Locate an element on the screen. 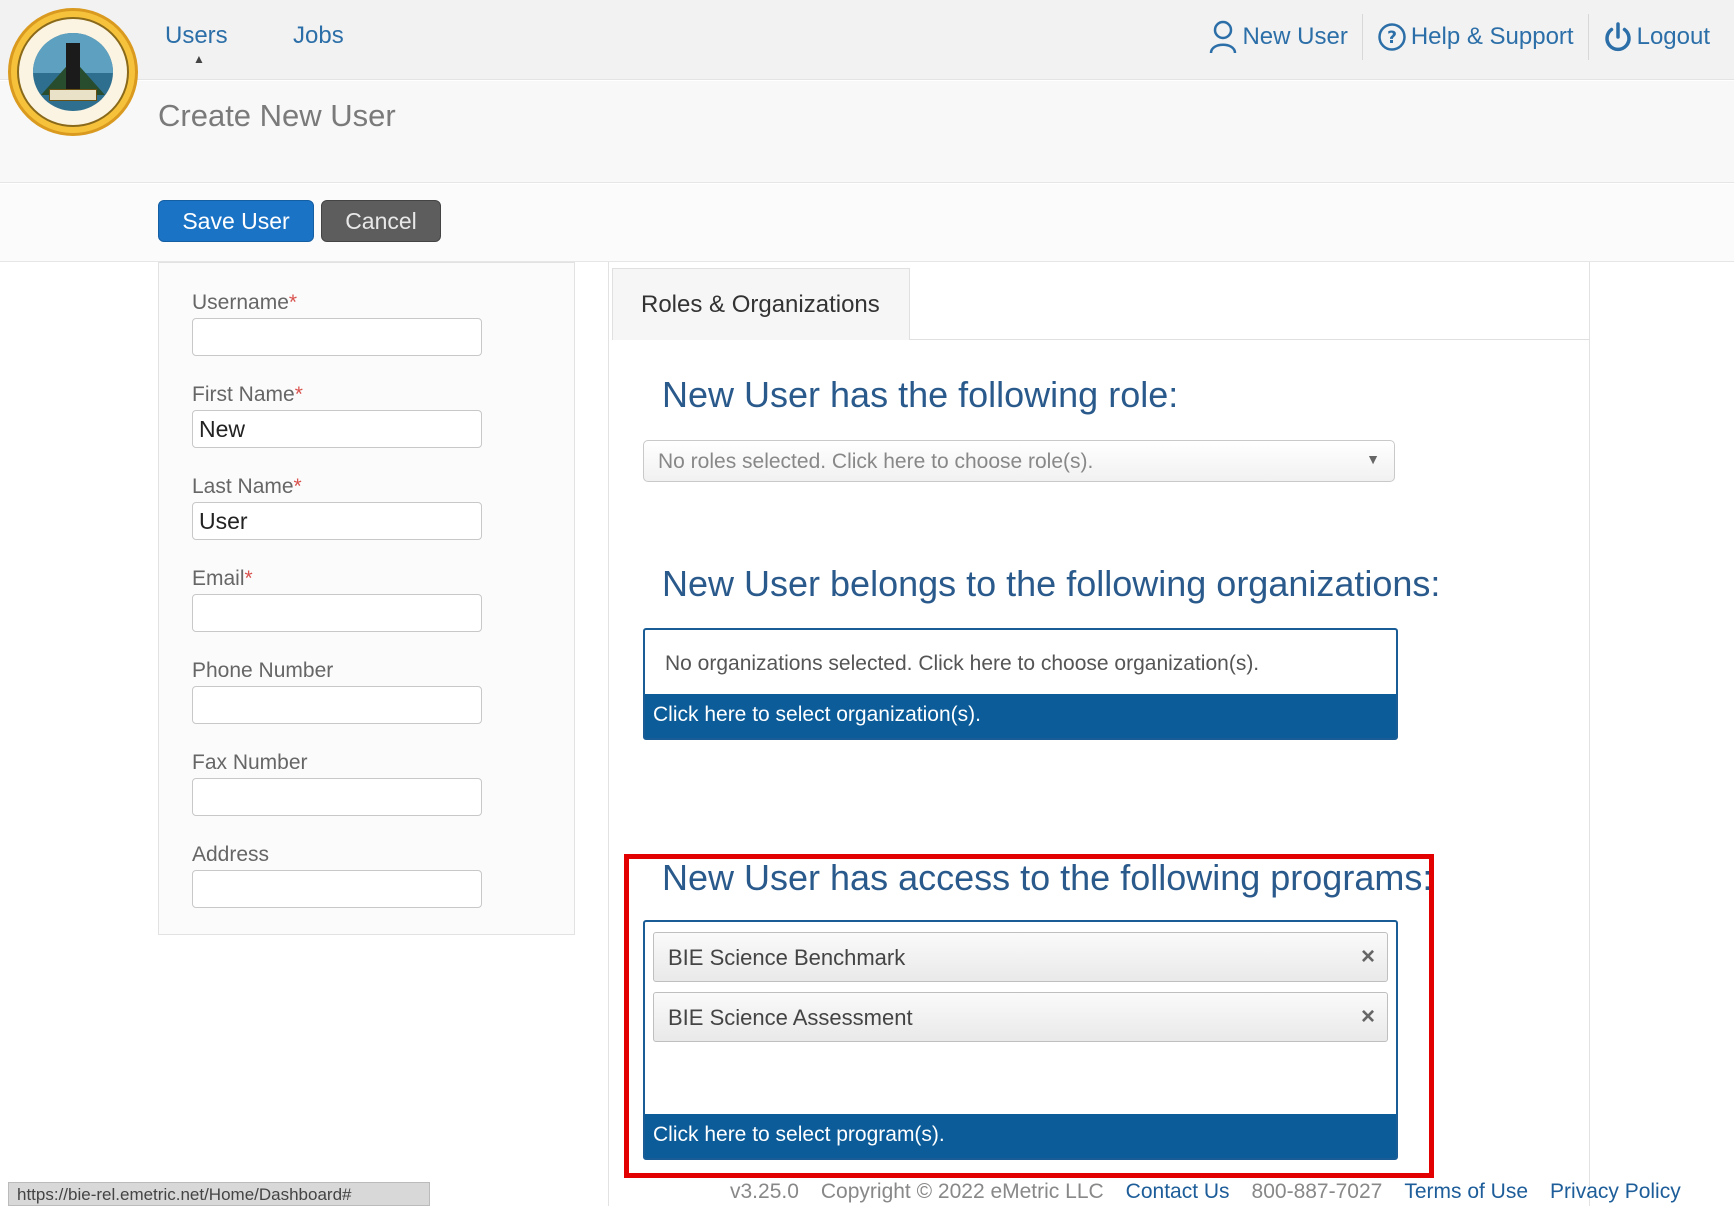 The width and height of the screenshot is (1734, 1206). phone-text: 800-887-7027 is located at coordinates (1317, 1191).